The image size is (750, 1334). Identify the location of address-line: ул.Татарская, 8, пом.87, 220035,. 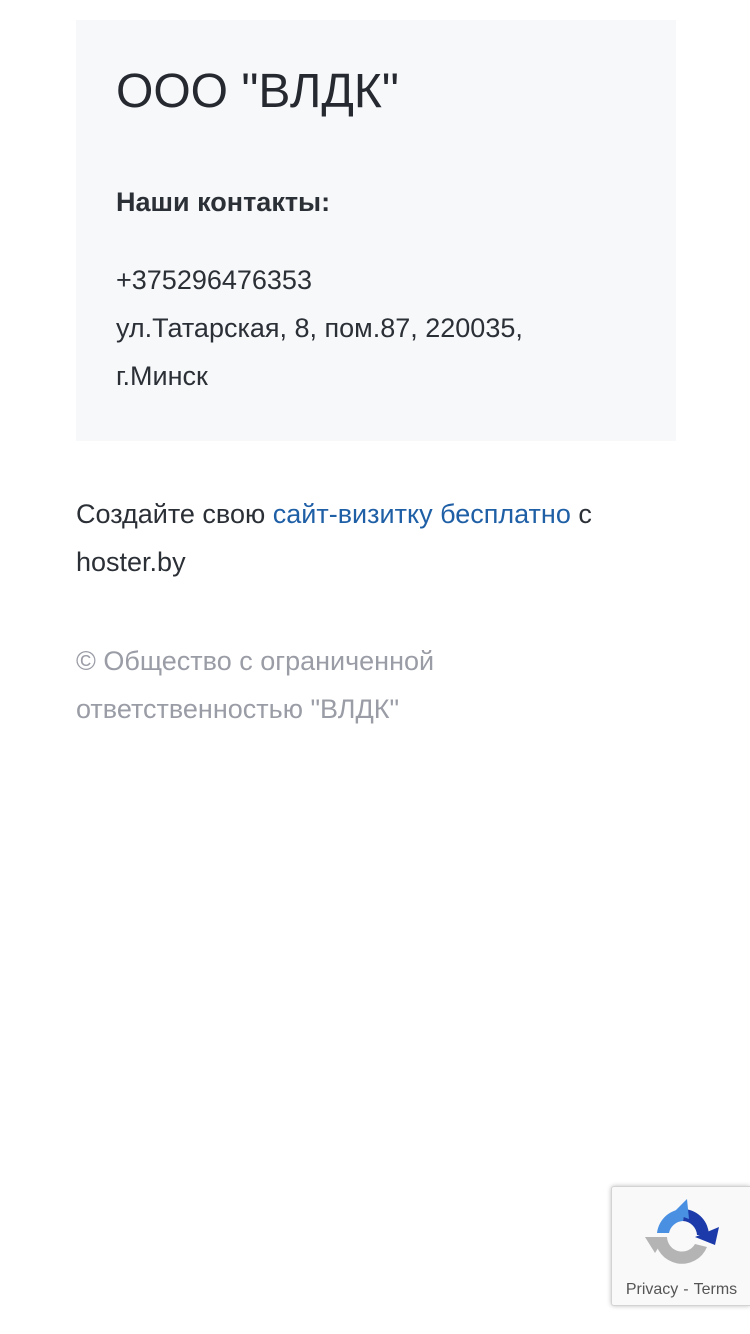
(319, 328).